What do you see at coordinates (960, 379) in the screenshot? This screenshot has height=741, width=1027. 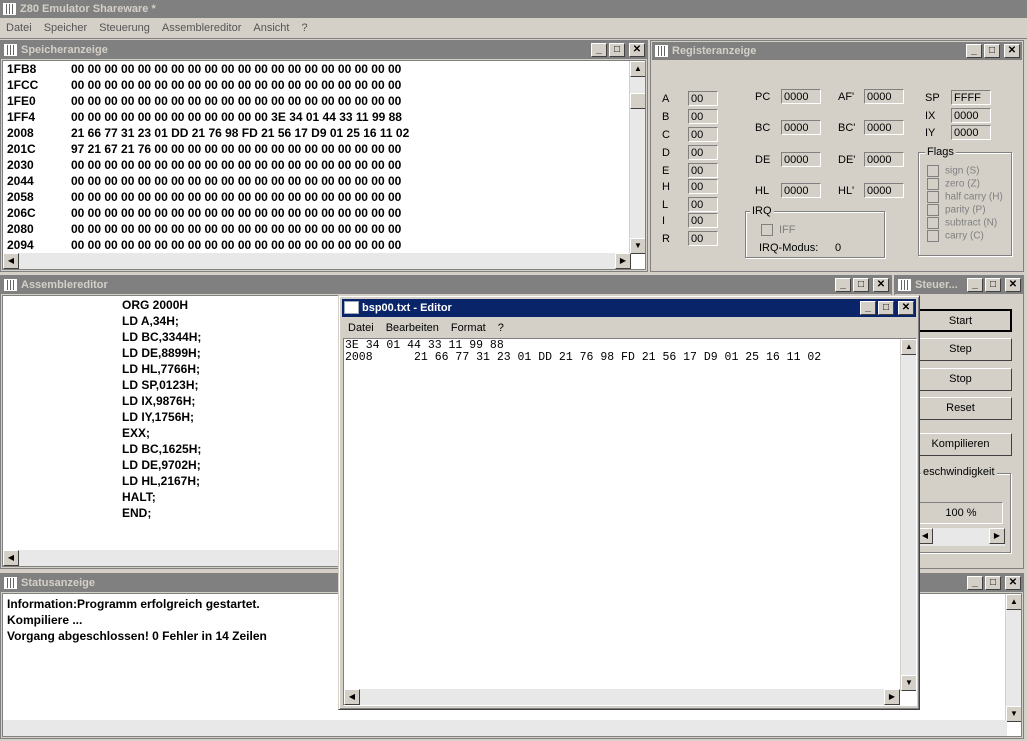 I see `stop-button: Stop` at bounding box center [960, 379].